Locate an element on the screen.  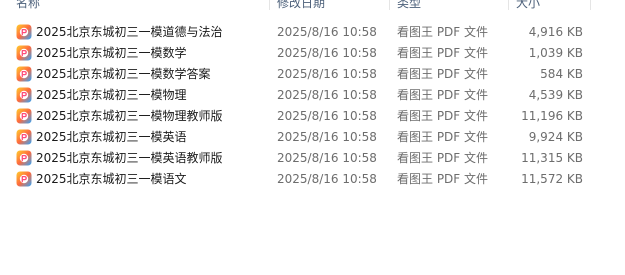
file-size: 11,572 KB is located at coordinates (552, 179).